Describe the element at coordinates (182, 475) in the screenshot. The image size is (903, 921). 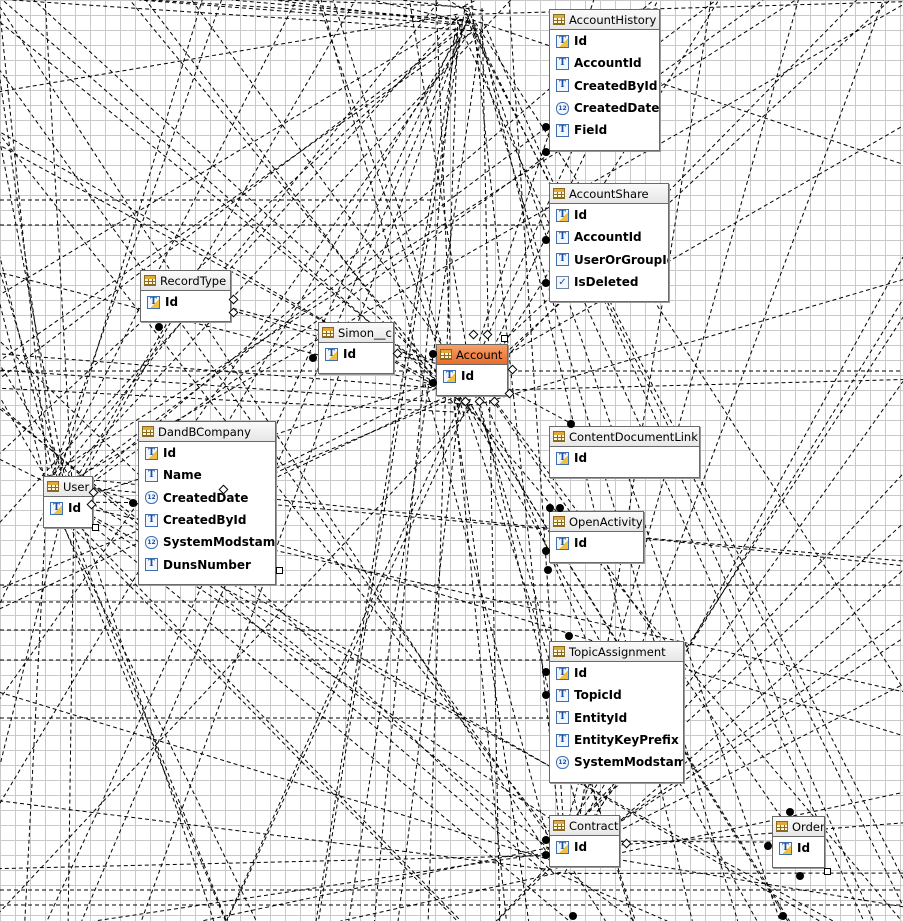
I see `field-name: Name` at that location.